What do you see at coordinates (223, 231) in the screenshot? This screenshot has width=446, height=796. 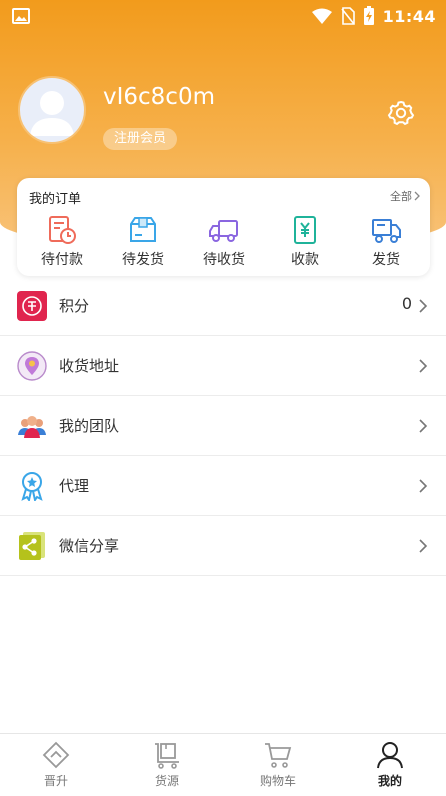 I see `pending-receipt-icon` at bounding box center [223, 231].